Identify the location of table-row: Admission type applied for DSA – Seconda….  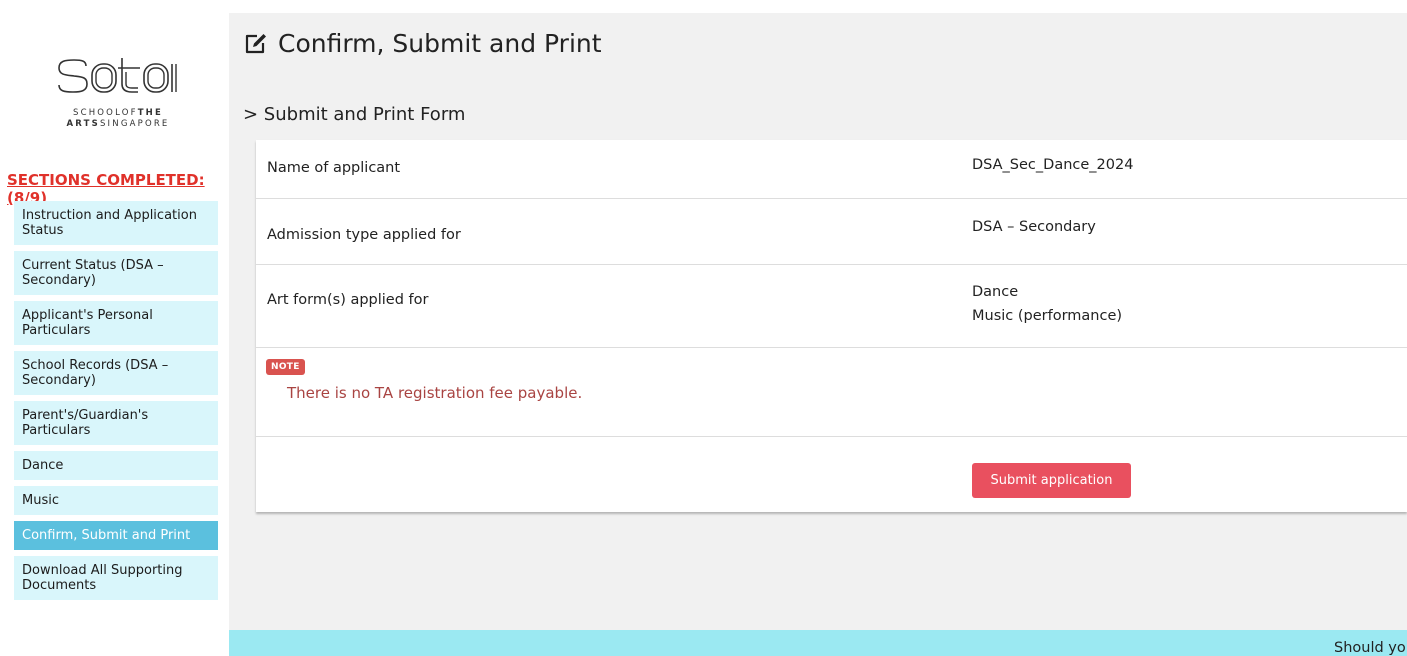
(831, 232).